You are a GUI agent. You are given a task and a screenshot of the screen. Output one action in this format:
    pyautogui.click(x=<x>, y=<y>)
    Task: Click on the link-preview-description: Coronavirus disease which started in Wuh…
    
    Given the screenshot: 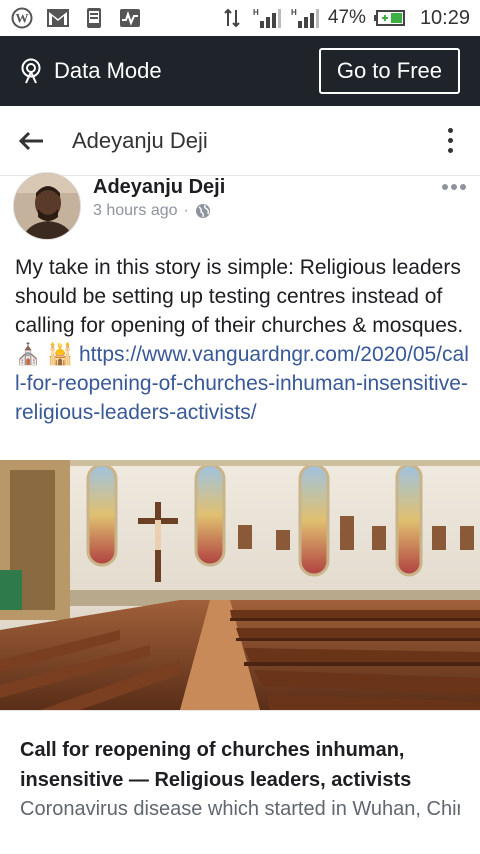 What is the action you would take?
    pyautogui.click(x=240, y=809)
    